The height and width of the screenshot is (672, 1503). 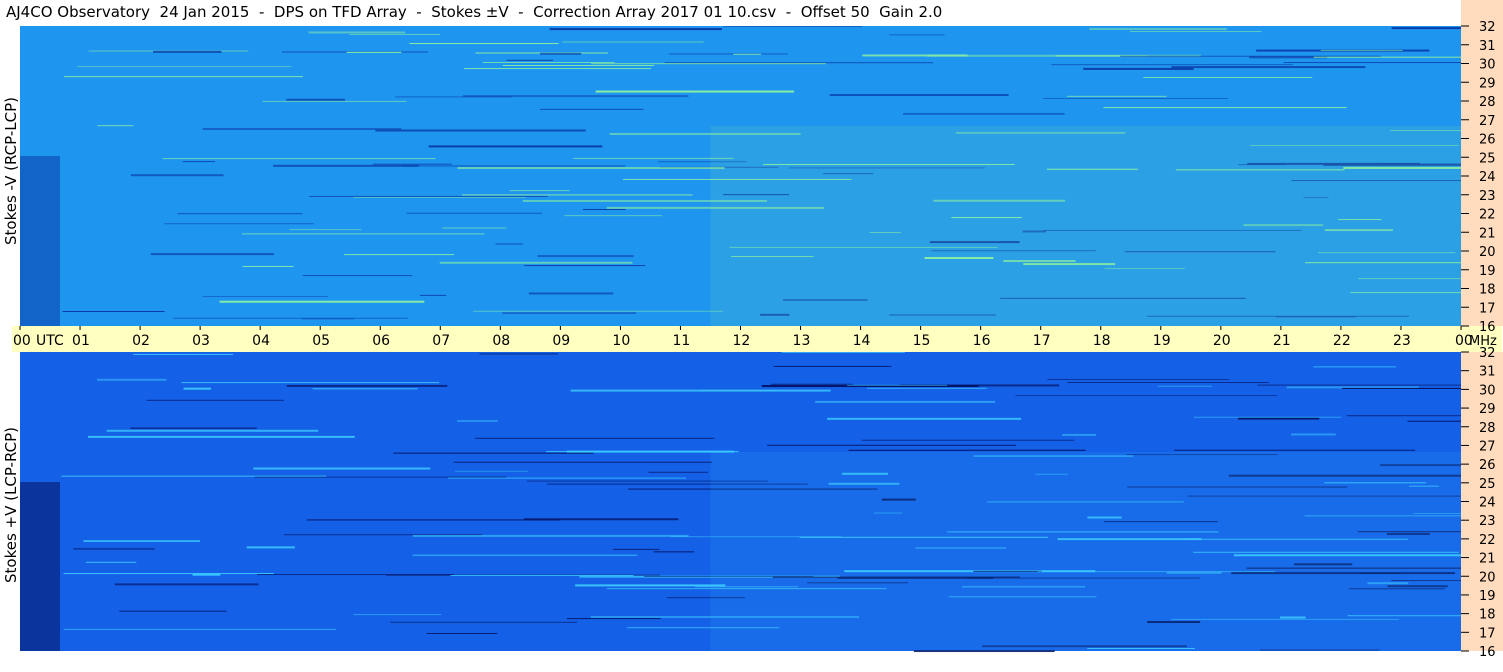 I want to click on mhz-tick-label: 18, so click(x=1487, y=615).